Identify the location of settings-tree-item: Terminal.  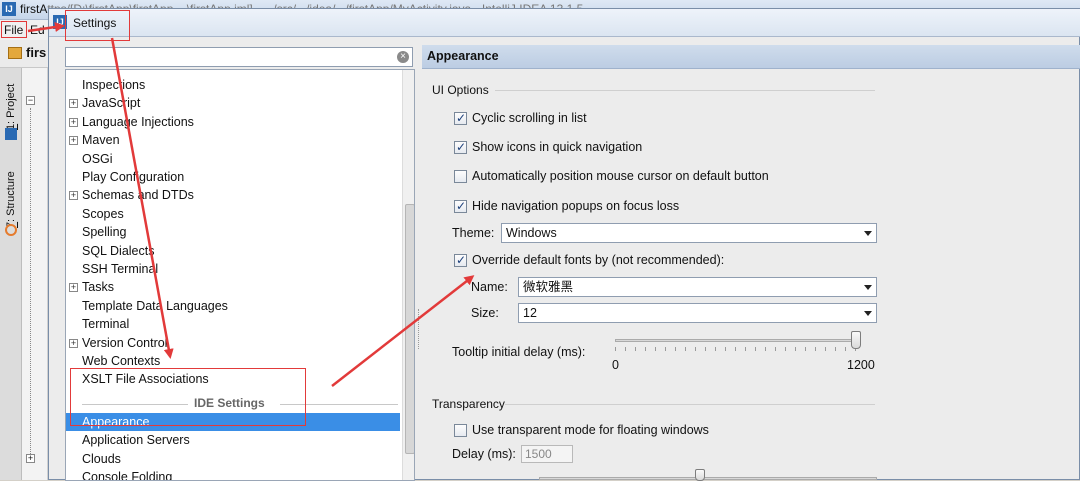
(233, 324).